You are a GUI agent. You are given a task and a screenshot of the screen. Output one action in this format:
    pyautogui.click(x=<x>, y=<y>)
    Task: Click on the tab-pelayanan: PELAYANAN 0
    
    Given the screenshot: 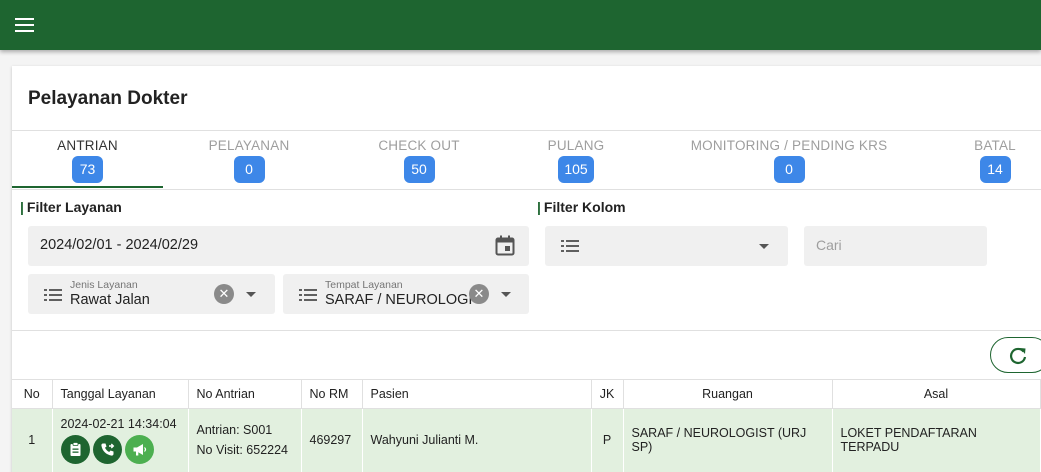 What is the action you would take?
    pyautogui.click(x=249, y=159)
    